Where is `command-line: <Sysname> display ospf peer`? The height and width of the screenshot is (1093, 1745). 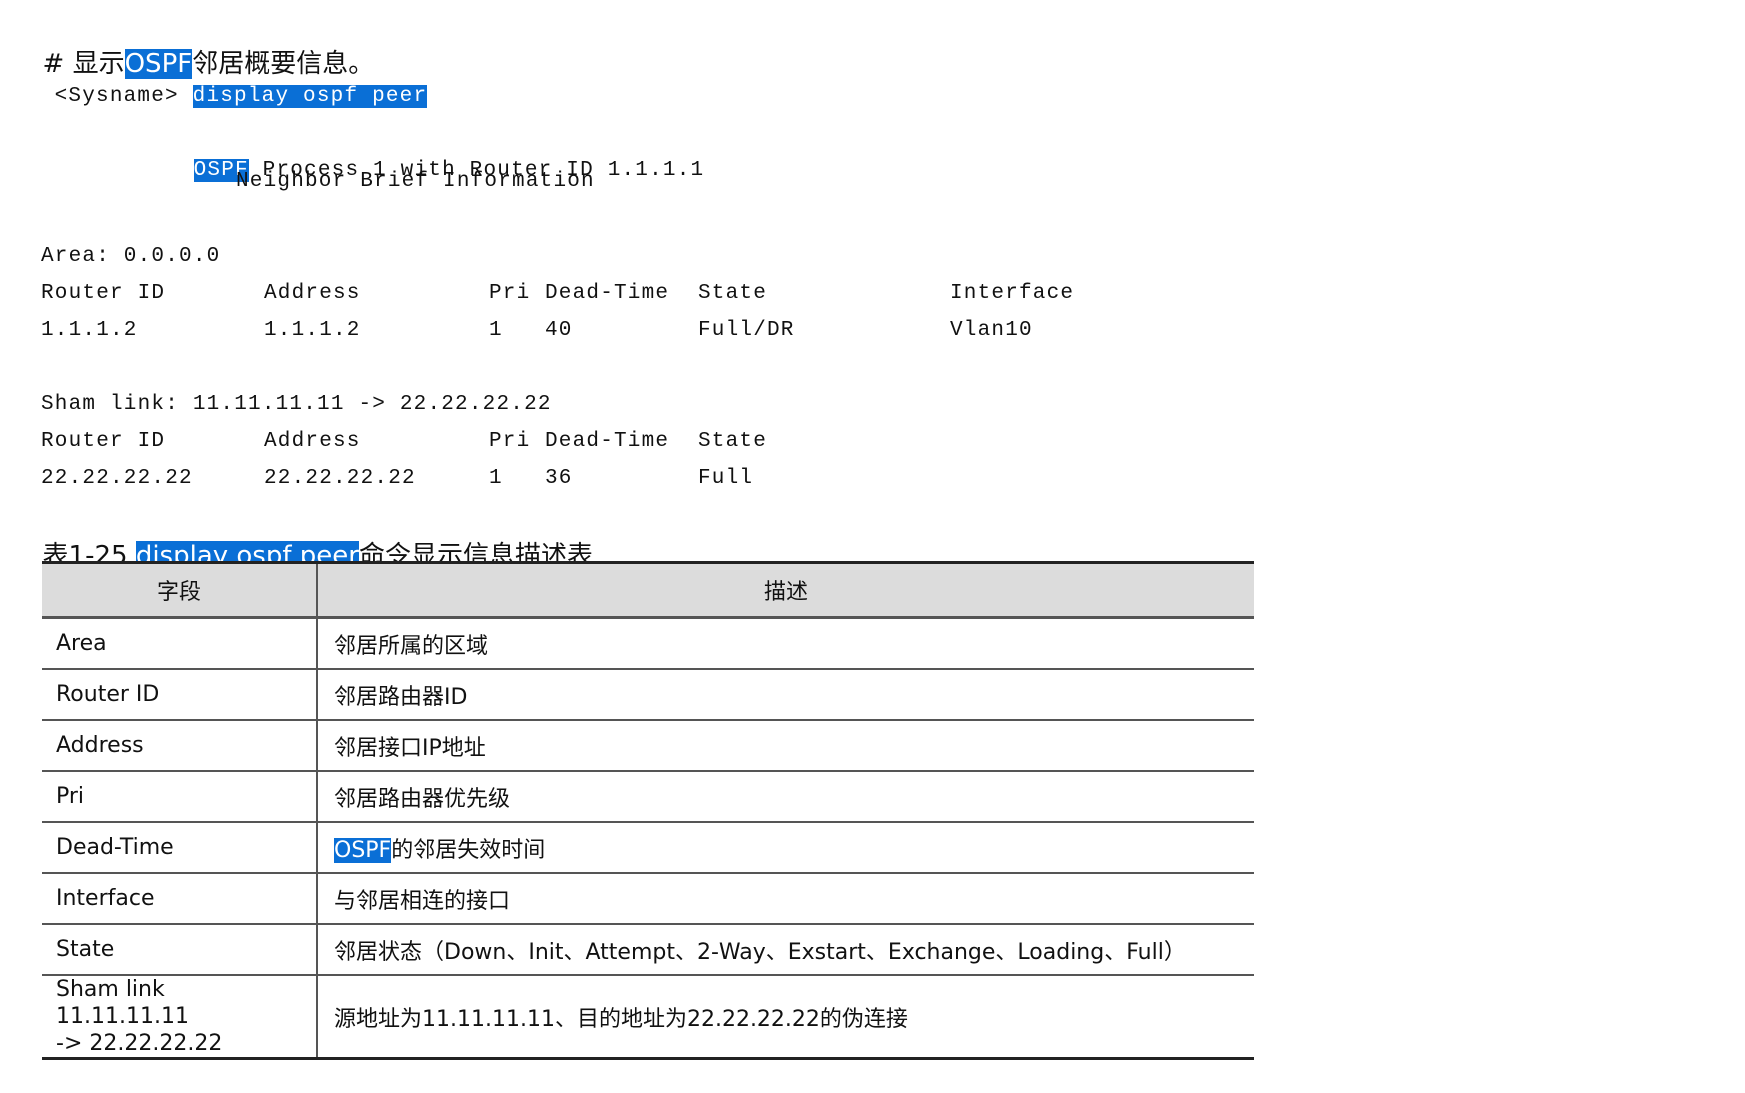
command-line: <Sysname> display ospf peer is located at coordinates (227, 84).